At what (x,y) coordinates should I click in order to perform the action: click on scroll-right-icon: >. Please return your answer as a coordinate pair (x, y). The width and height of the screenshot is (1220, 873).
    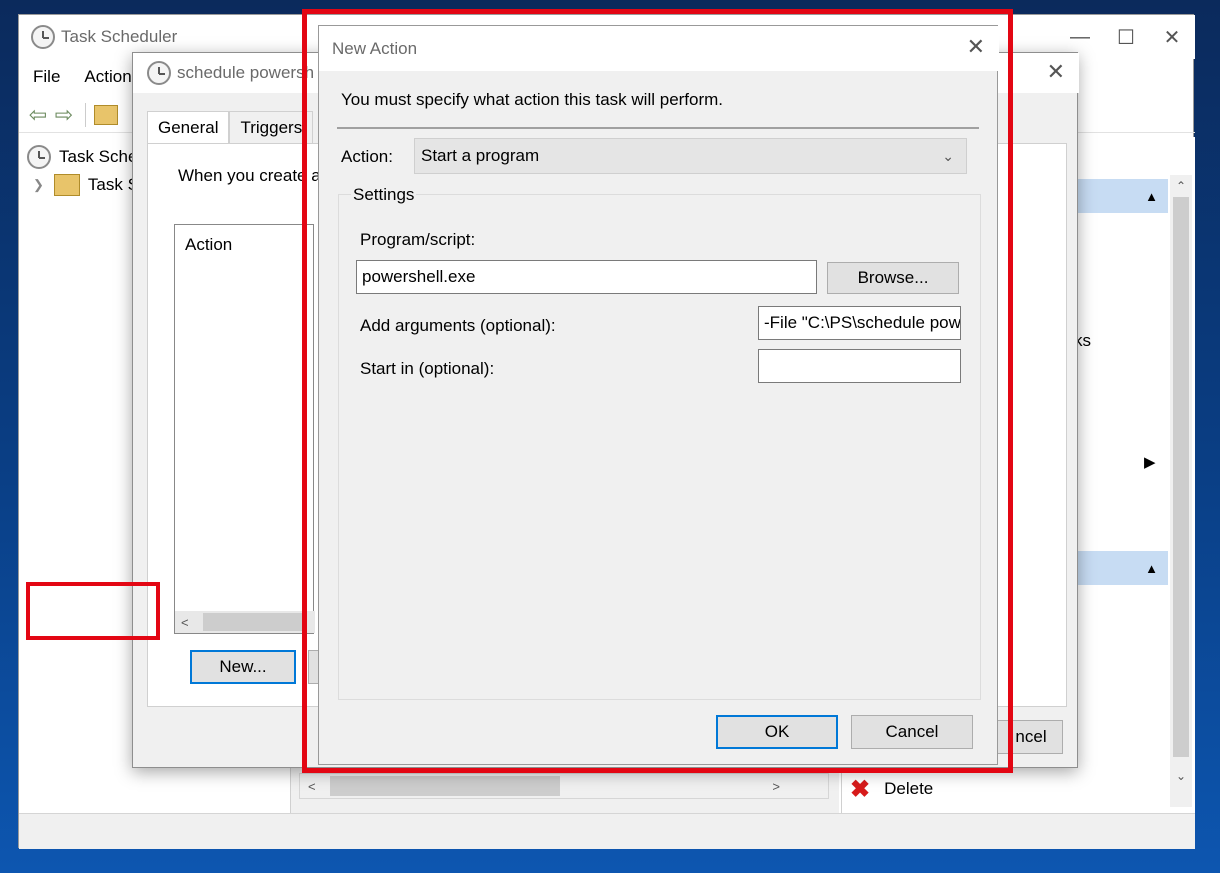
    Looking at the image, I should click on (776, 786).